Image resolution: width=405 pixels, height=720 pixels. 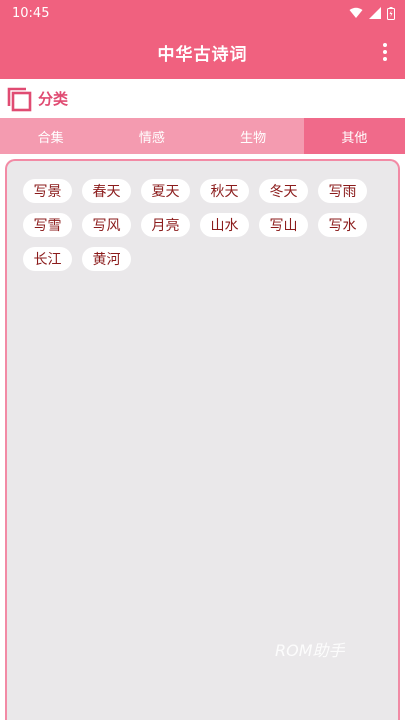 What do you see at coordinates (47, 225) in the screenshot?
I see `tag-chip: 写雪` at bounding box center [47, 225].